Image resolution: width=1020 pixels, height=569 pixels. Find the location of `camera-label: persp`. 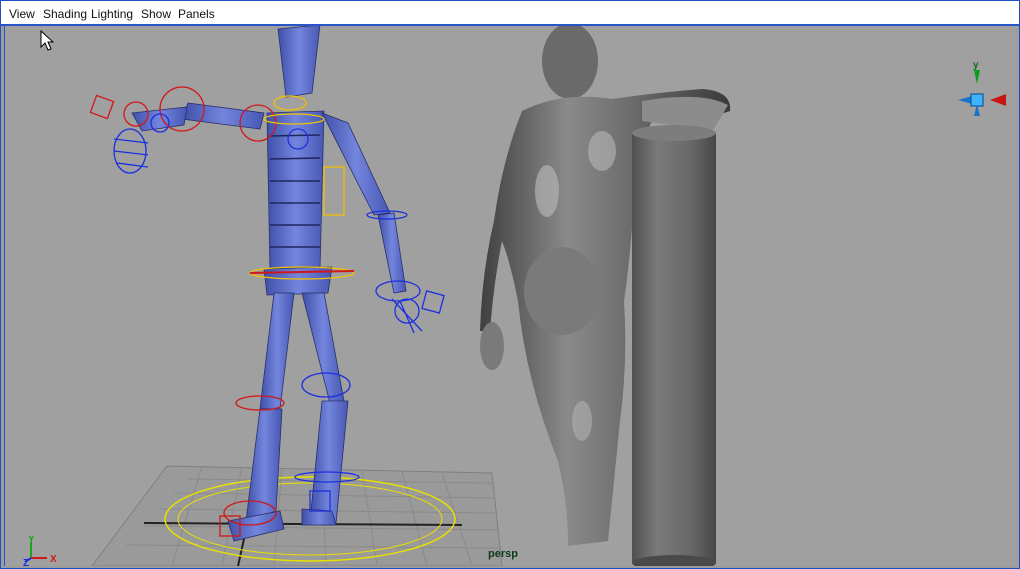

camera-label: persp is located at coordinates (503, 554).